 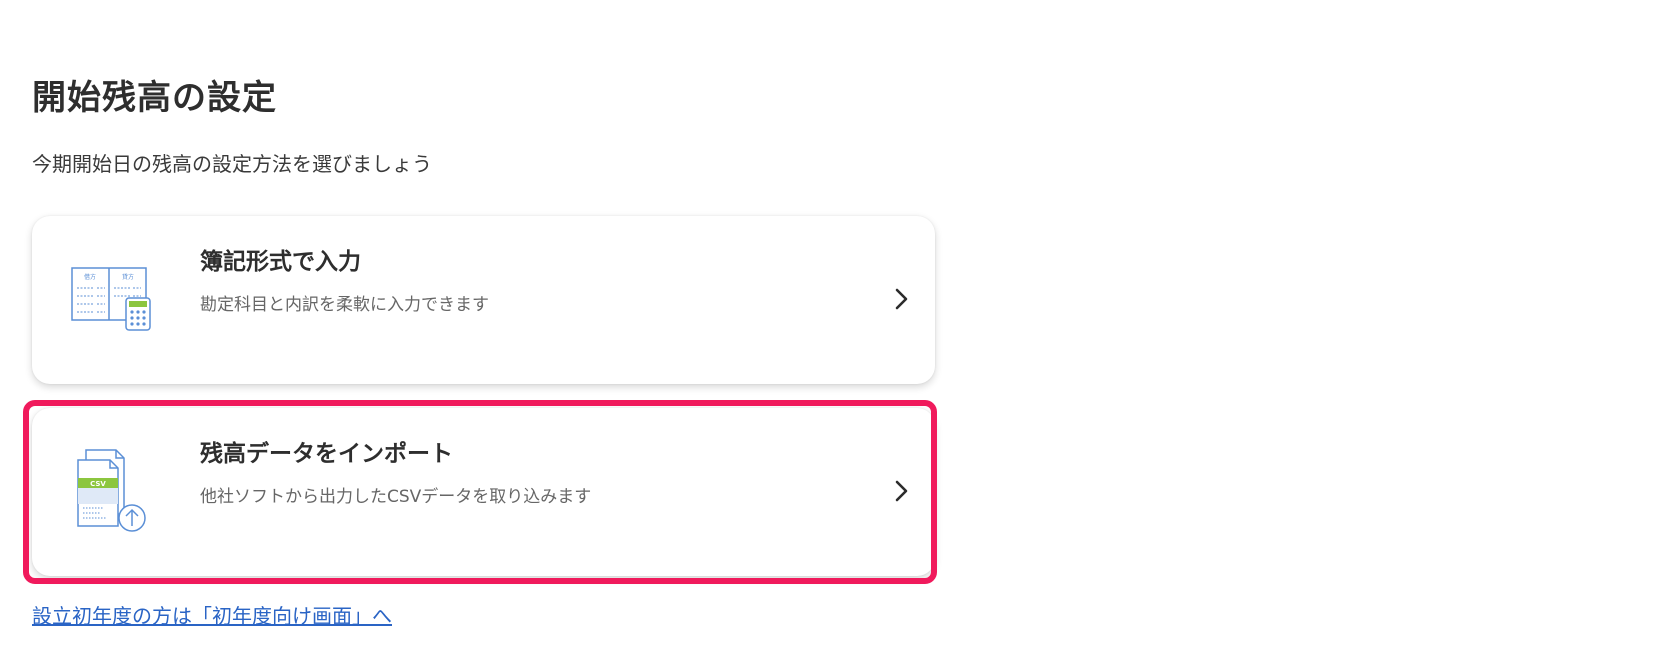 What do you see at coordinates (344, 305) in the screenshot?
I see `option-description: 勘定科目と内訳を柔軟に入力できます` at bounding box center [344, 305].